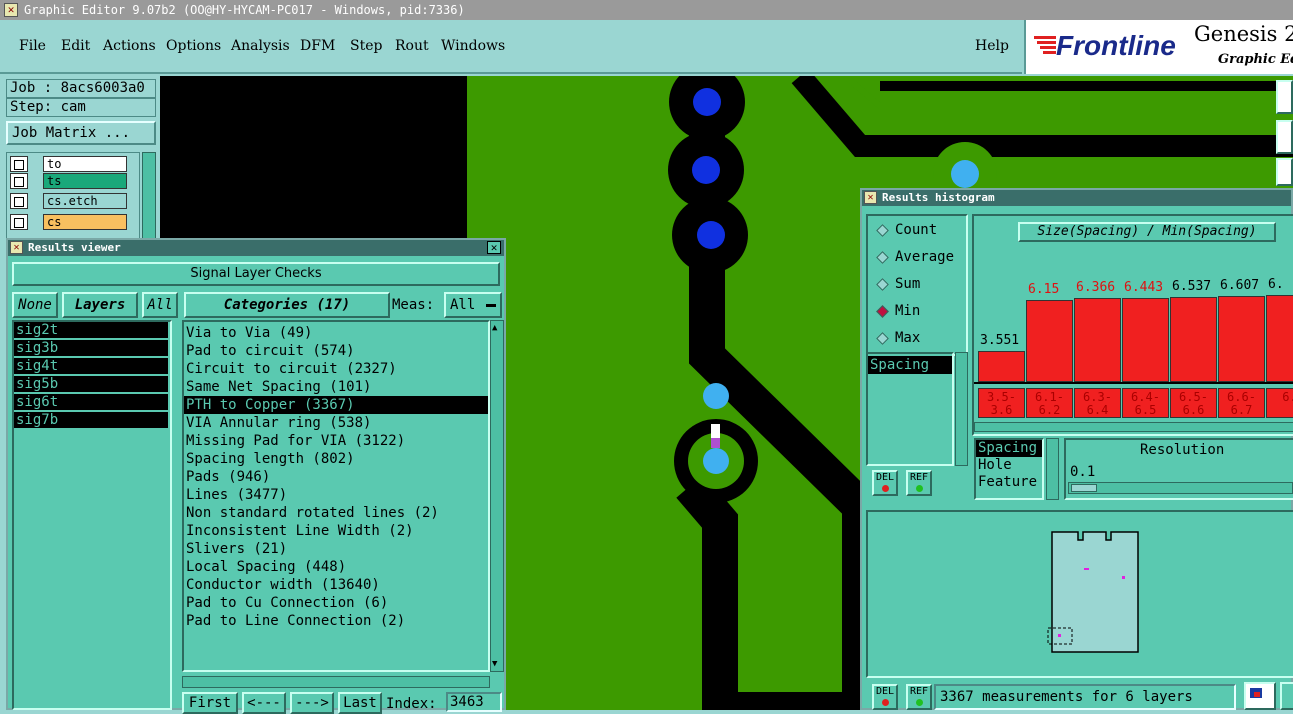 The height and width of the screenshot is (714, 1293). I want to click on layer-results-list: sig2t sig3b sig4t sig5b sig6t sig7b, so click(92, 515).